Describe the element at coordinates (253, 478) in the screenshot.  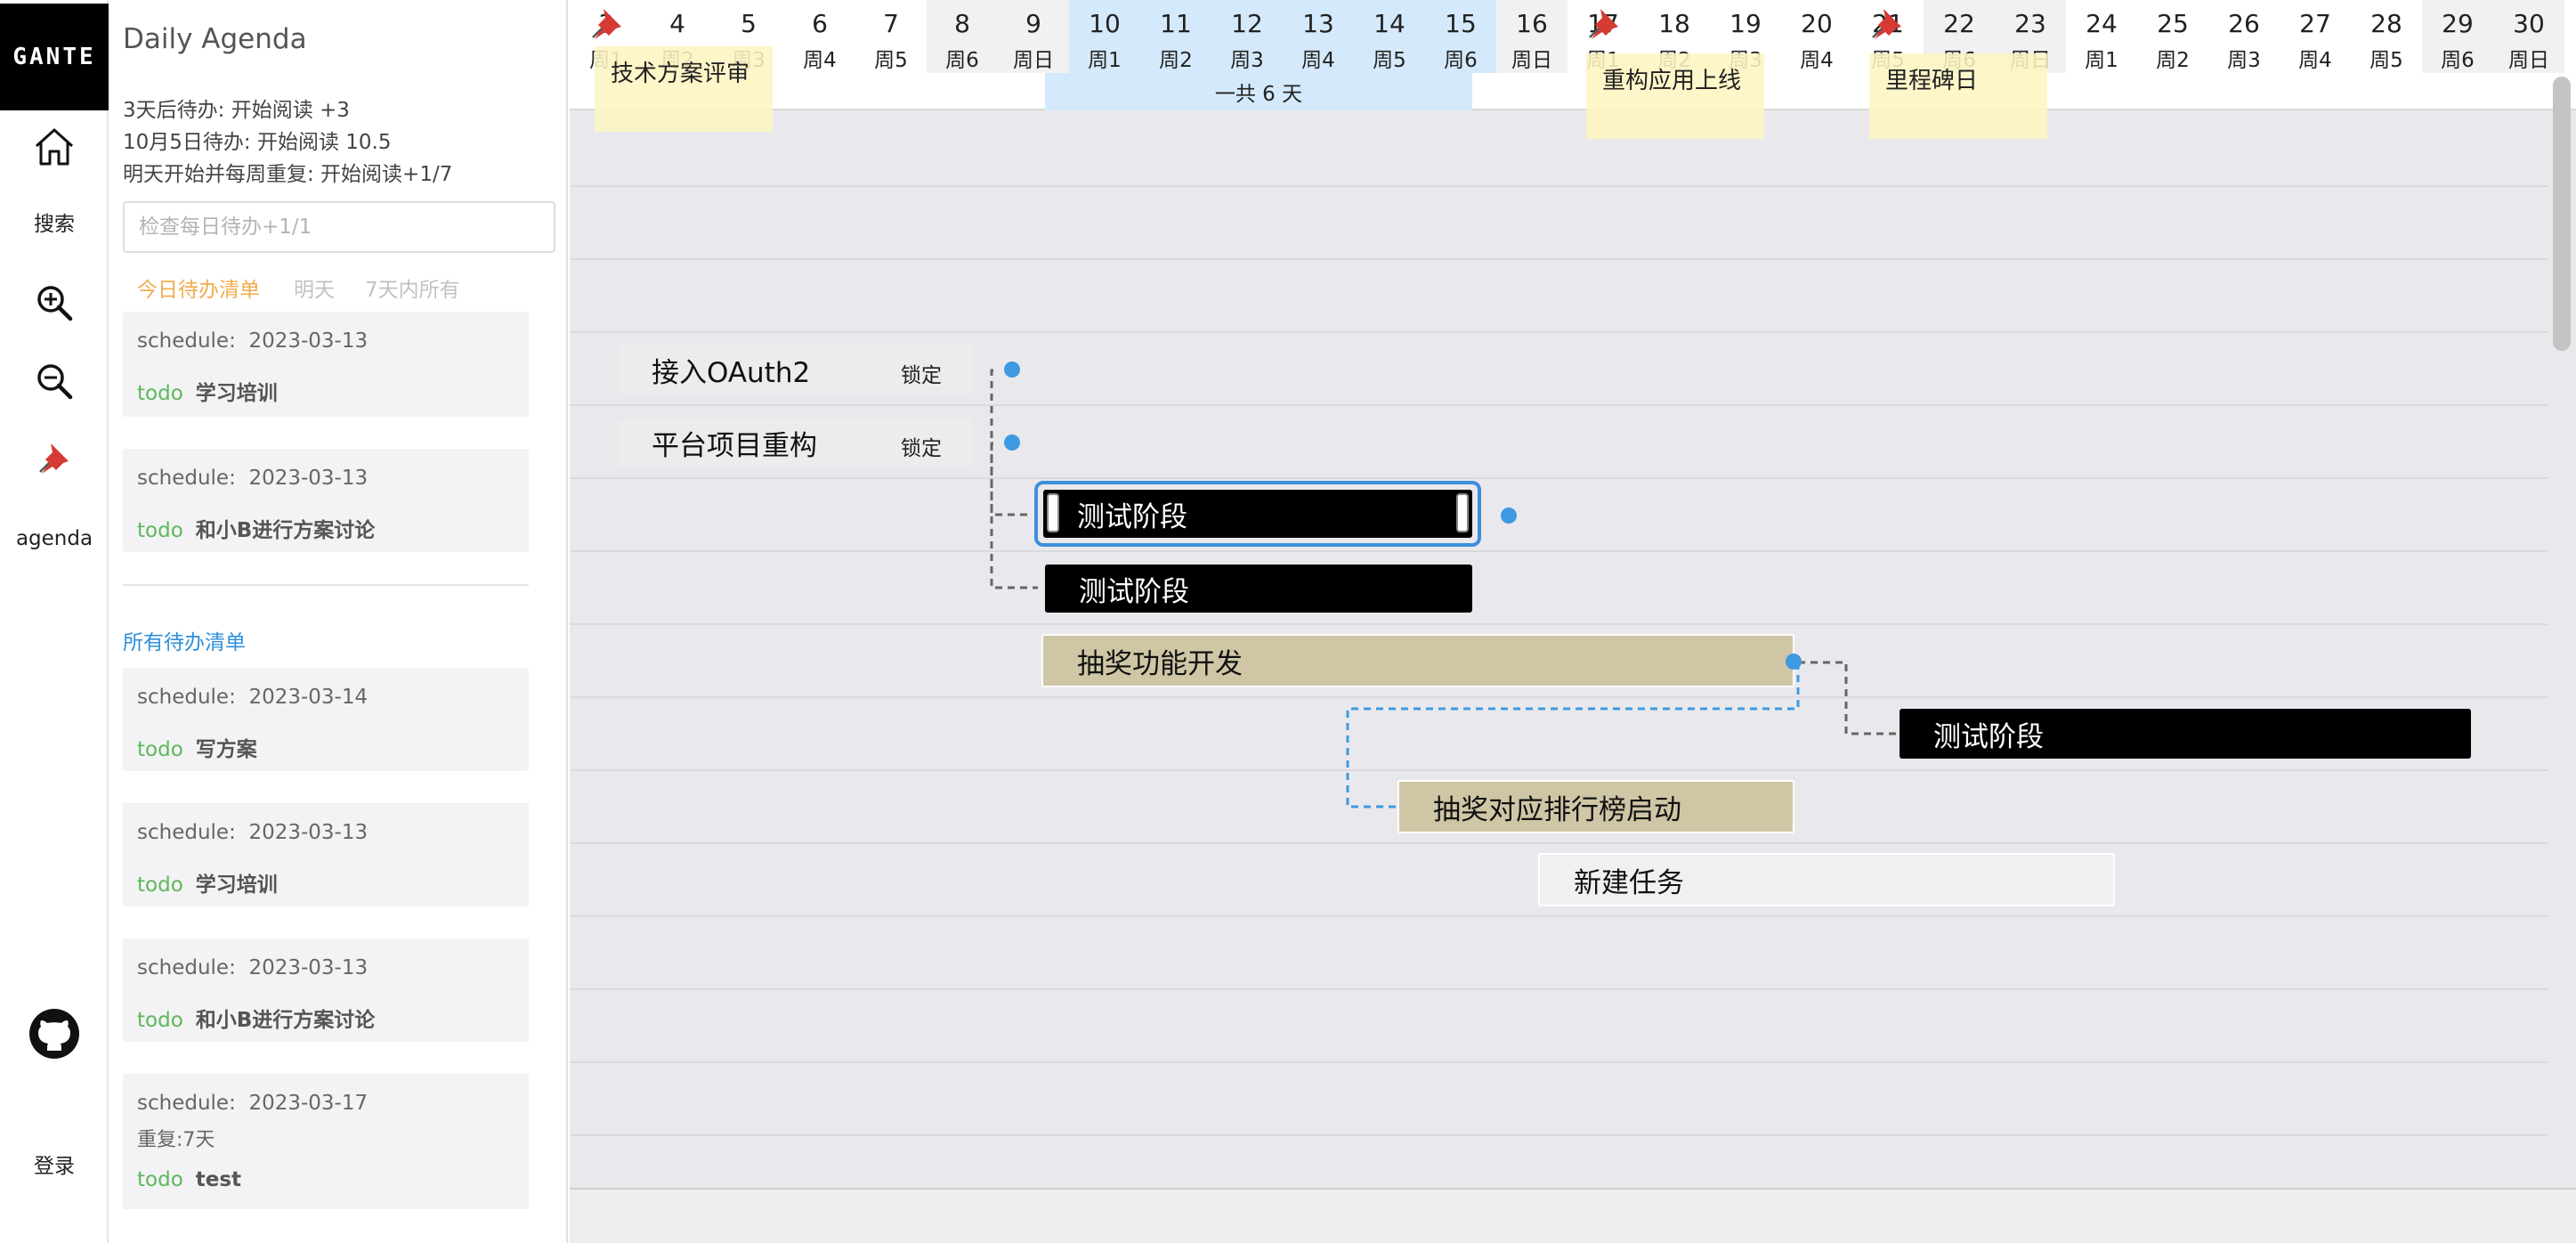
I see `schedule-text: schedule: 2023-03-13` at that location.